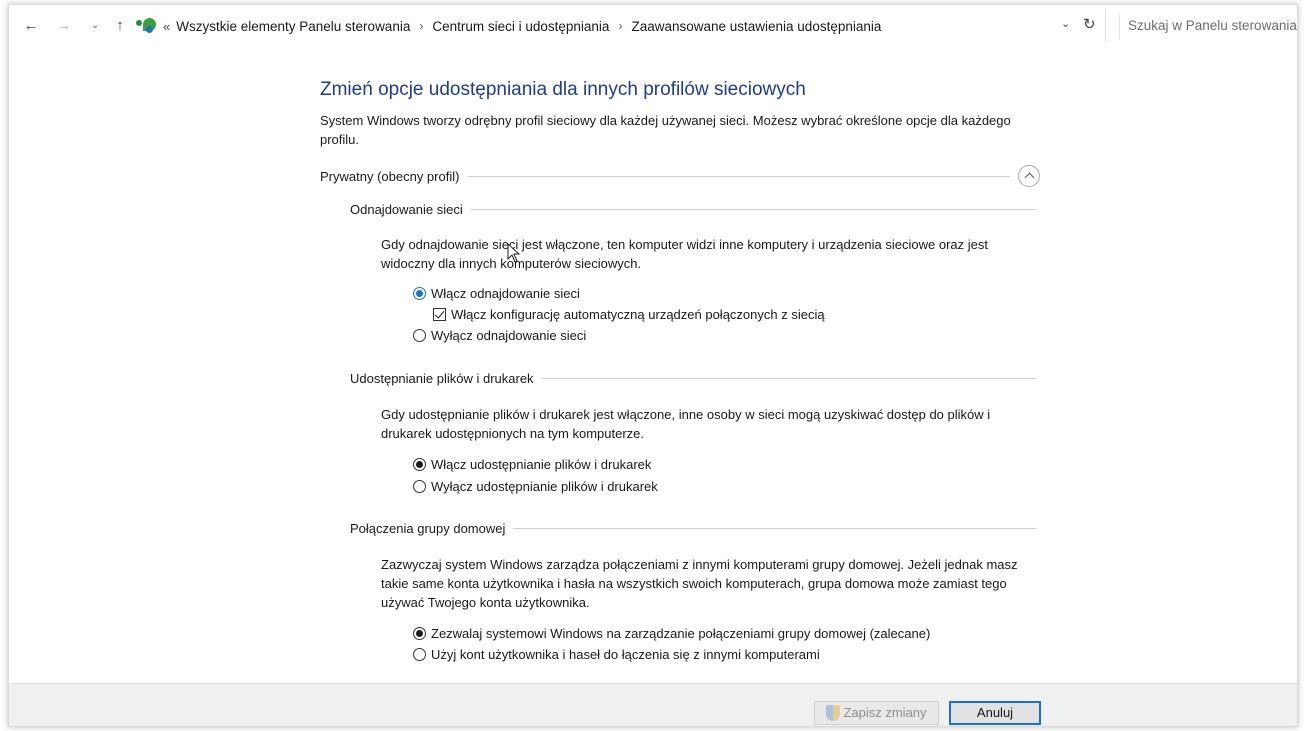 This screenshot has height=731, width=1306. Describe the element at coordinates (653, 704) in the screenshot. I see `footer-bar: Zapisz zmiany Anuluj` at that location.